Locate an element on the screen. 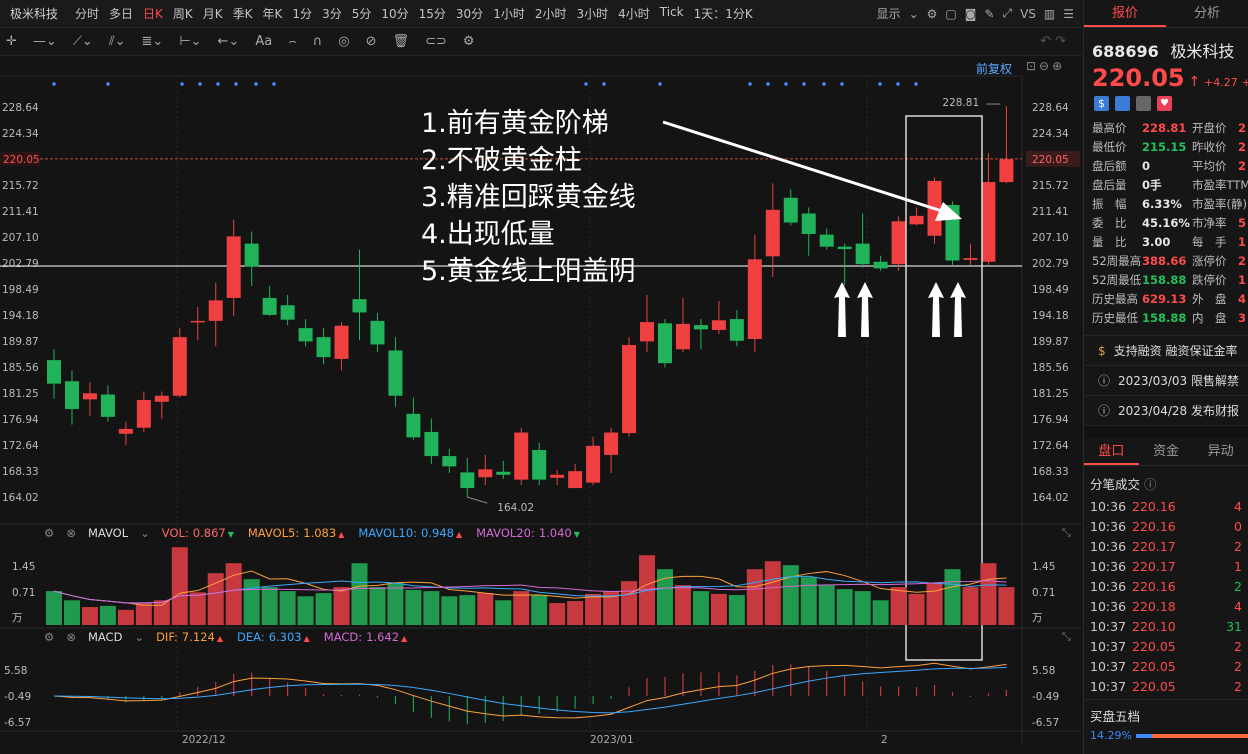 Image resolution: width=1248 pixels, height=754 pixels. fib-tool-icon: ≣⌄ is located at coordinates (153, 41).